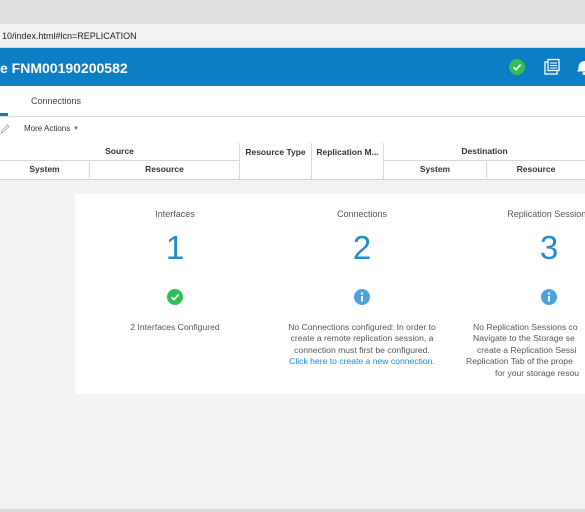 The image size is (585, 512). Describe the element at coordinates (292, 36) in the screenshot. I see `address-bar: 10/index.html#lcn=REPLICATION` at that location.